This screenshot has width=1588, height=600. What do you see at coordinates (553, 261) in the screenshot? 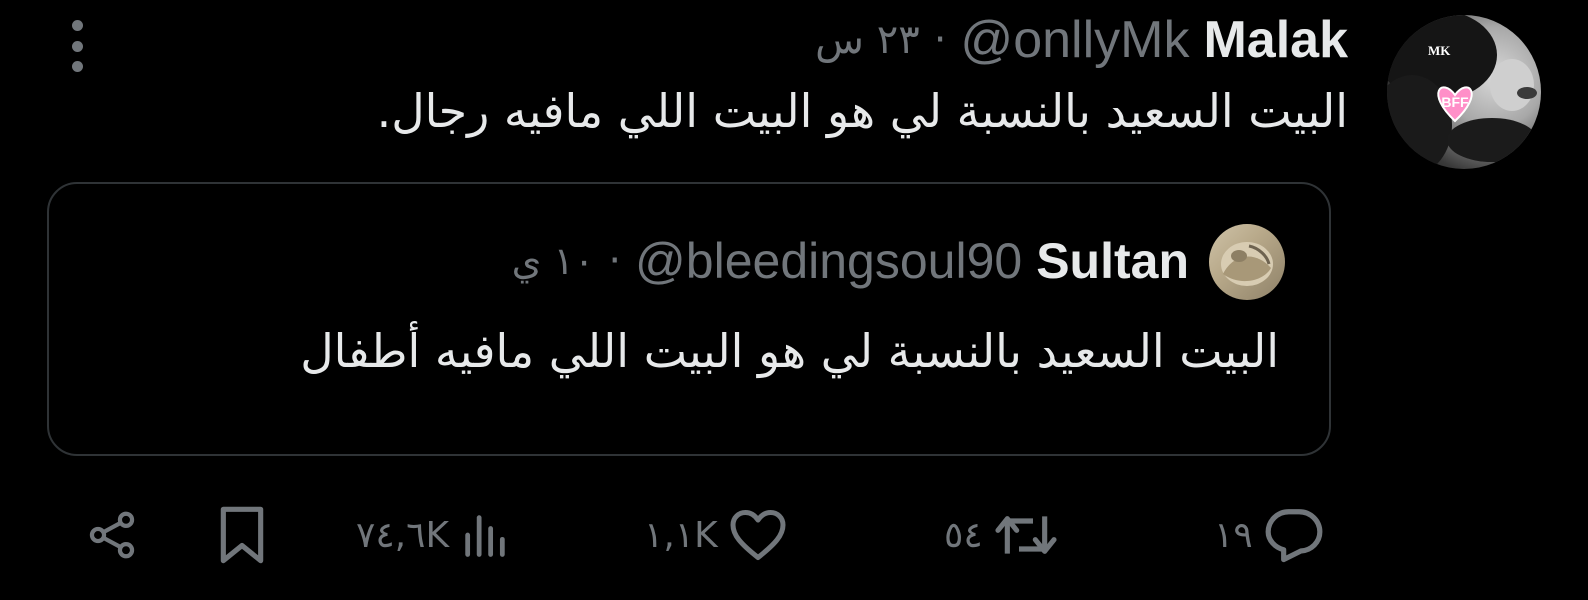
I see `quoted-timestamp: ١٠ ي` at bounding box center [553, 261].